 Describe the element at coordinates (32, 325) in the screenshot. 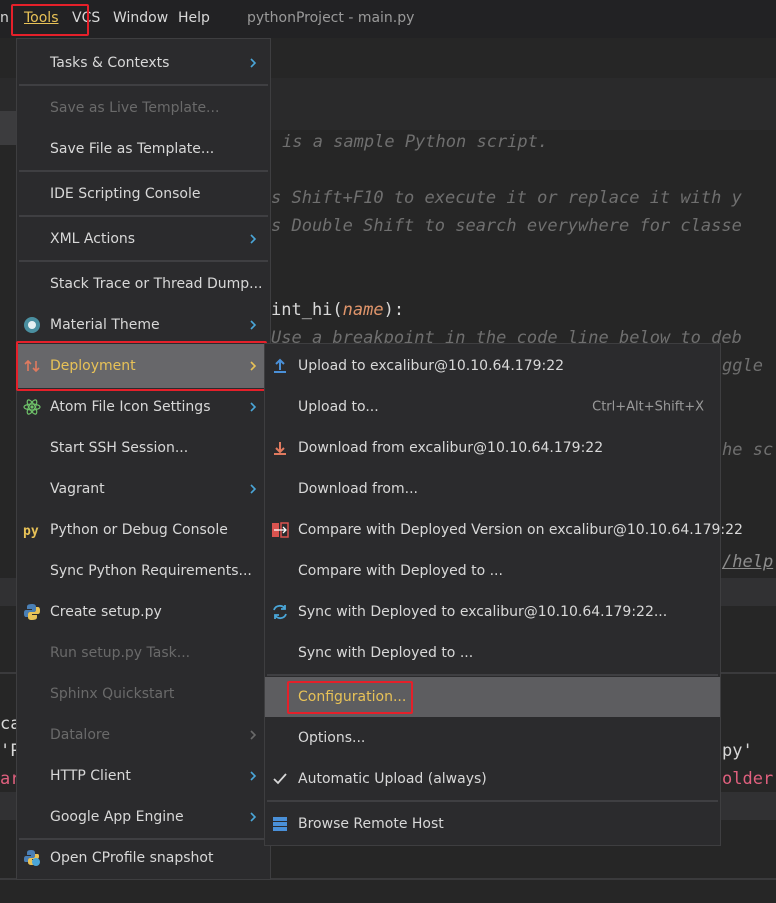

I see `material-theme-icon` at that location.